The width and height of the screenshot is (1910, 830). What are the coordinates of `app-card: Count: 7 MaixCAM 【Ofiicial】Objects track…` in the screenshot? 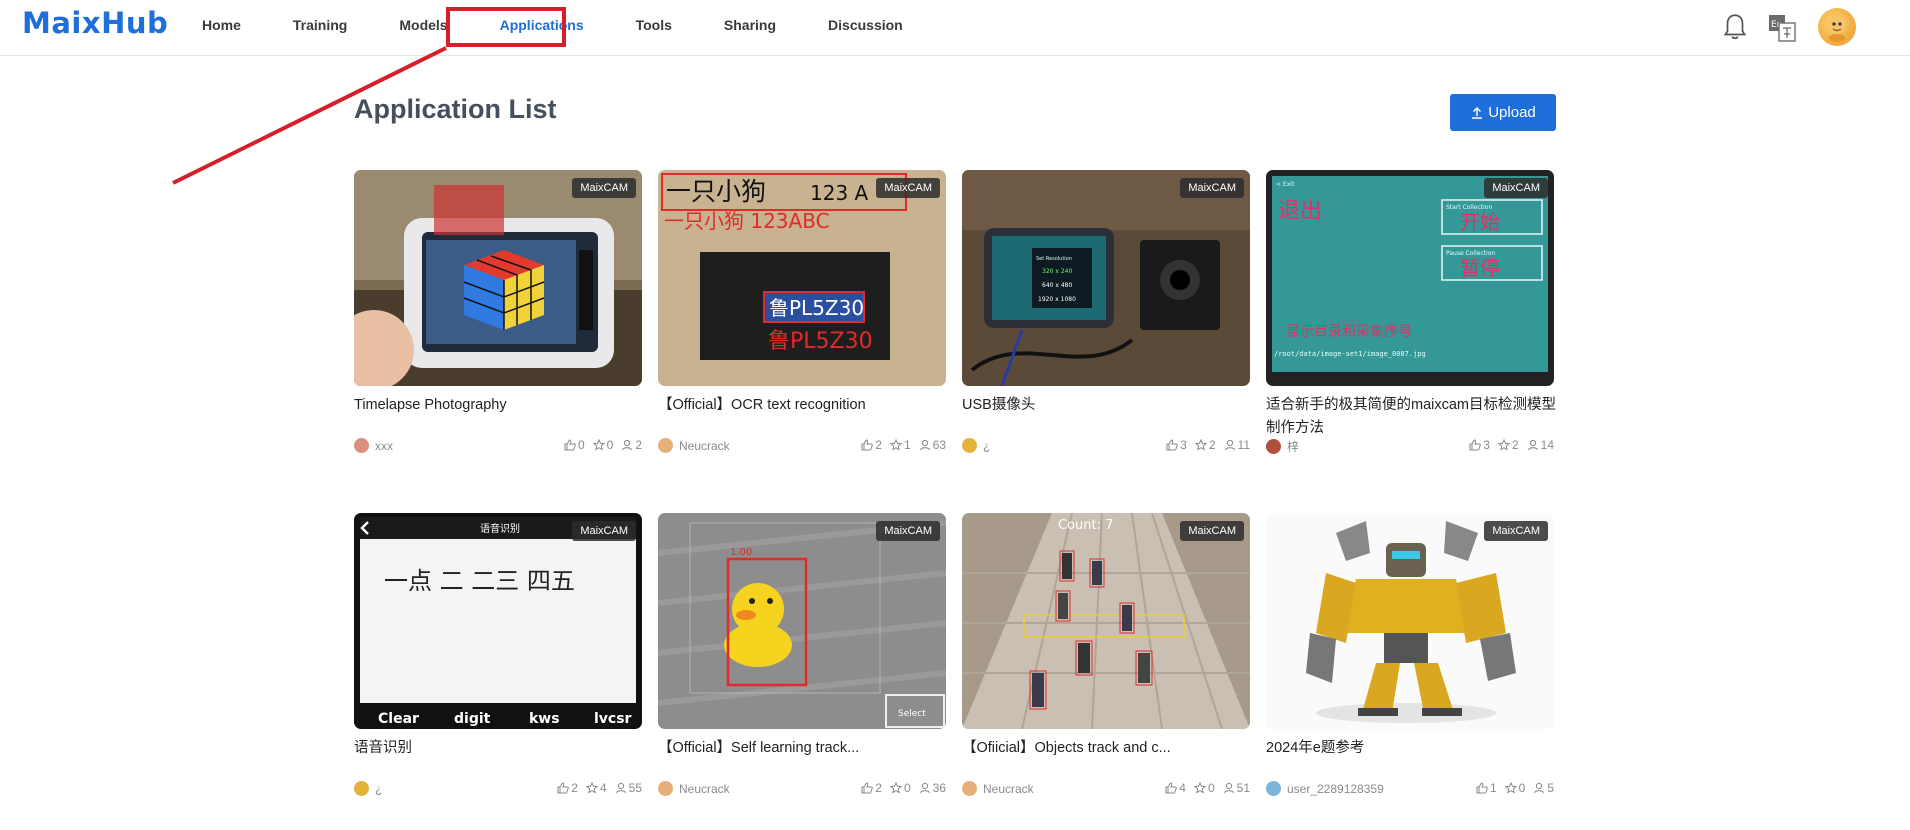 It's located at (1106, 663).